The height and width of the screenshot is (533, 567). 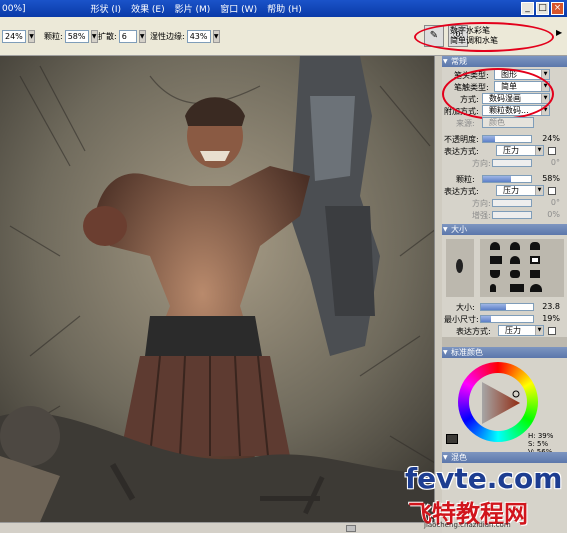 What do you see at coordinates (522, 268) in the screenshot?
I see `dab-shape-grid` at bounding box center [522, 268].